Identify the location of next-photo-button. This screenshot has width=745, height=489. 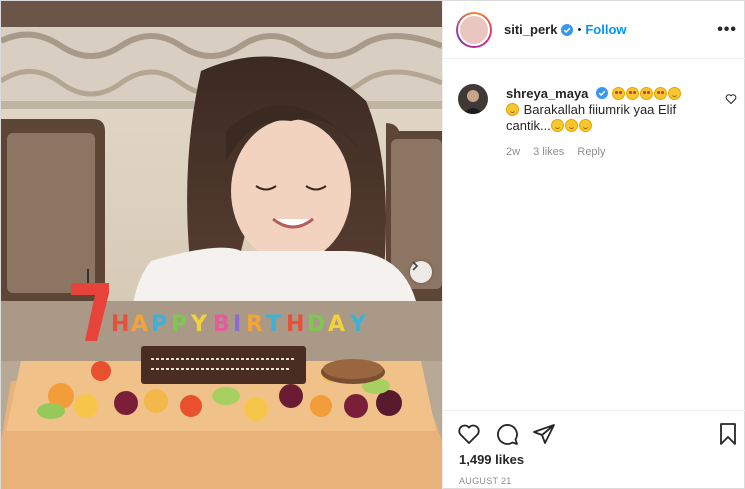
(421, 272).